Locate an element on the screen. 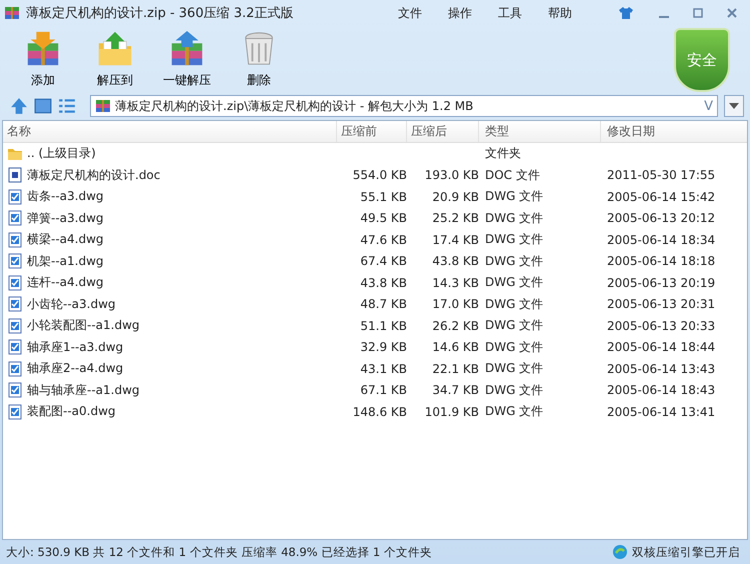 This screenshot has height=564, width=750. window-title: 薄板定尺机构的设计.zip - 360压缩 3.2正式版 is located at coordinates (160, 13).